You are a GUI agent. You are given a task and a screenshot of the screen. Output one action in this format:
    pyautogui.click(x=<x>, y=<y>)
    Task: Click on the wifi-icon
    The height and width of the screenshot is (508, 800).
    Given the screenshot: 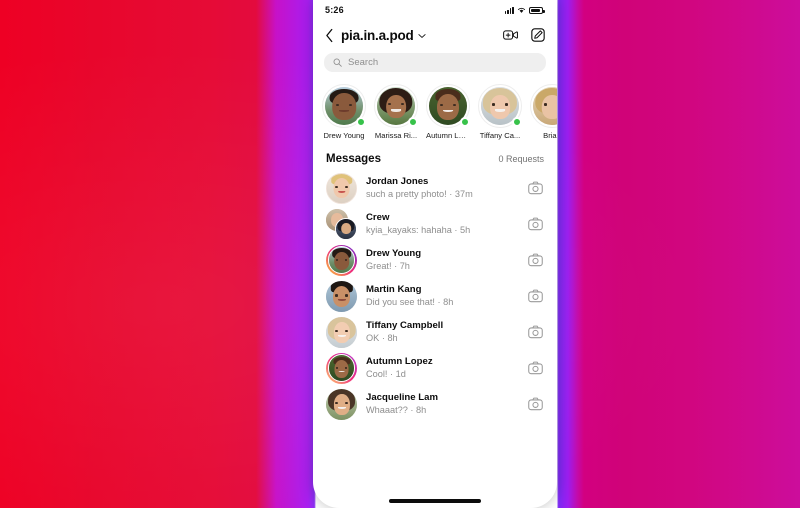 What is the action you would take?
    pyautogui.click(x=521, y=10)
    